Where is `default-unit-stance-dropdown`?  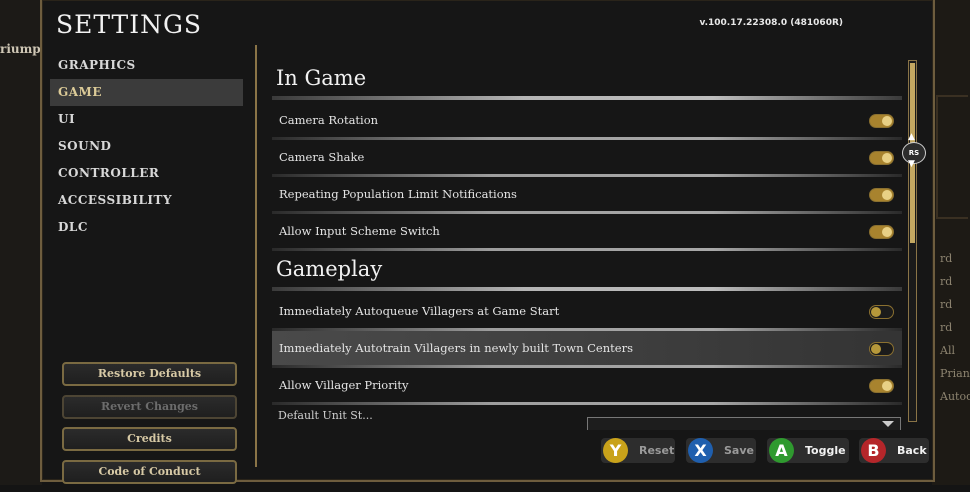
default-unit-stance-dropdown is located at coordinates (744, 423).